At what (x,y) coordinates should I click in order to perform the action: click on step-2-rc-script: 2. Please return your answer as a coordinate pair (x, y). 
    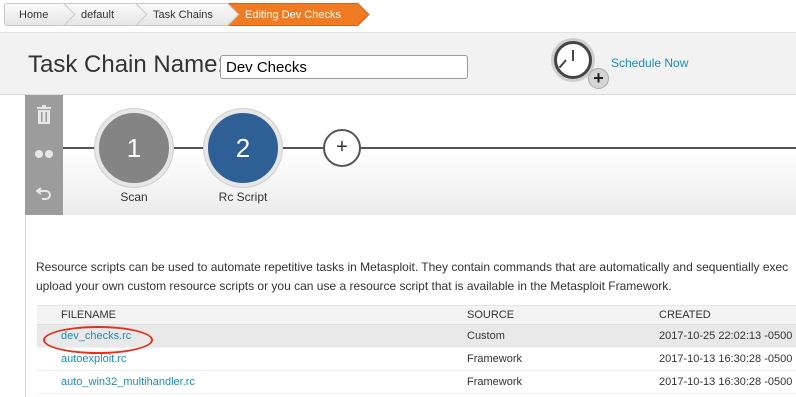
    Looking at the image, I should click on (243, 148).